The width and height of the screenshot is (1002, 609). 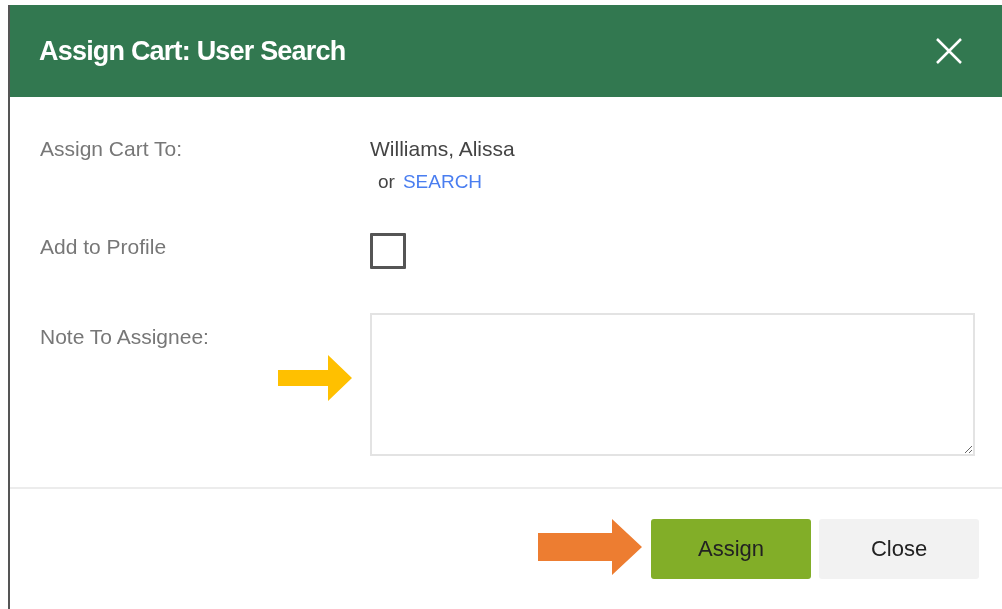 What do you see at coordinates (103, 247) in the screenshot?
I see `field-label: Add to Profile` at bounding box center [103, 247].